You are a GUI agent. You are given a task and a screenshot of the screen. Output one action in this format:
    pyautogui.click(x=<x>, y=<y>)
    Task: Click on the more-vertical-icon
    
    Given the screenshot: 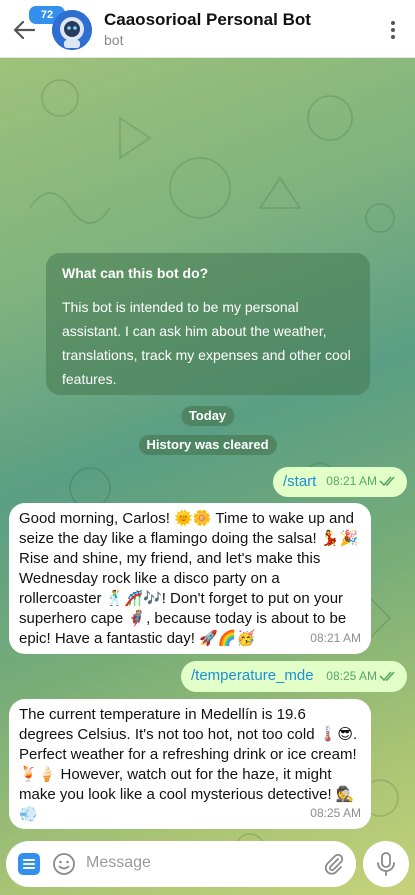 What is the action you would take?
    pyautogui.click(x=393, y=23)
    